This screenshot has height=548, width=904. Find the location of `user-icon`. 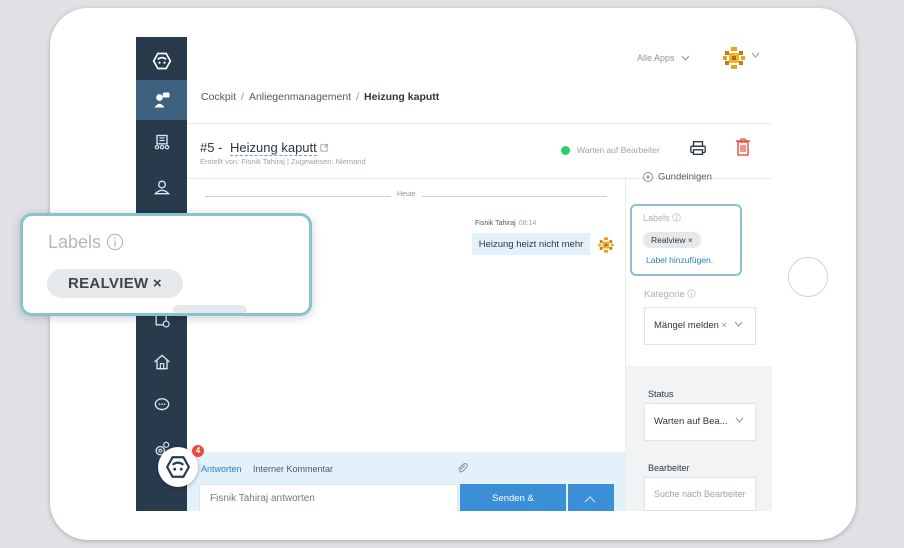

user-icon is located at coordinates (161, 187).